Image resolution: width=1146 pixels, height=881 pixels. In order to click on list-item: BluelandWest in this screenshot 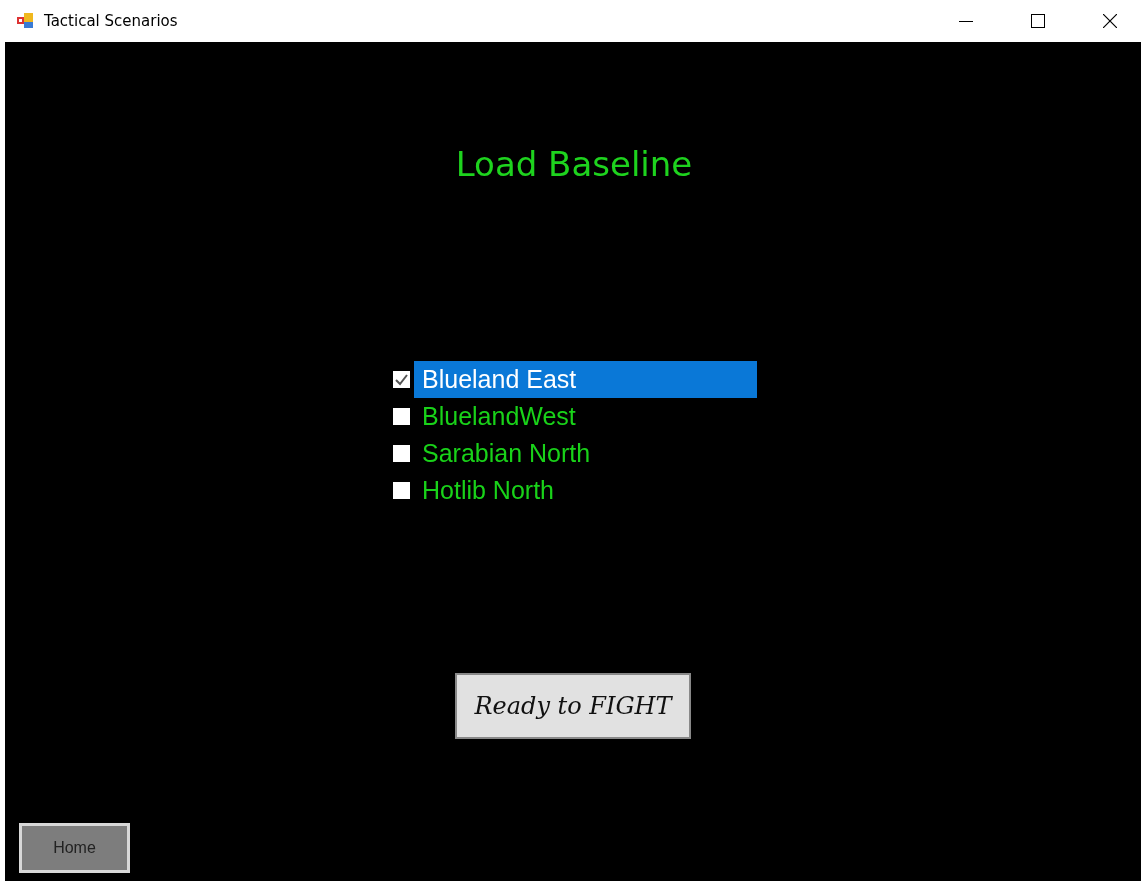, I will do `click(585, 416)`.